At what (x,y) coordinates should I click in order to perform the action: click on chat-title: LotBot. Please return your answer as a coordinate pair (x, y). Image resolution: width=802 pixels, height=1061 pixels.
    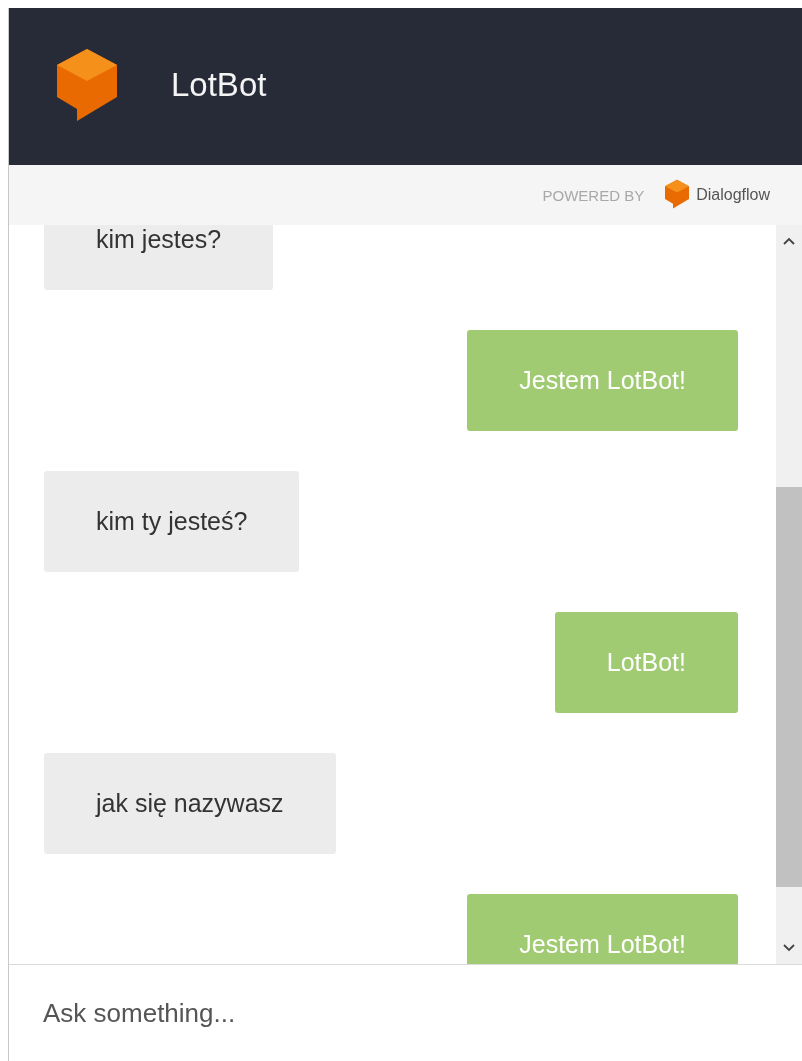
    Looking at the image, I should click on (219, 84).